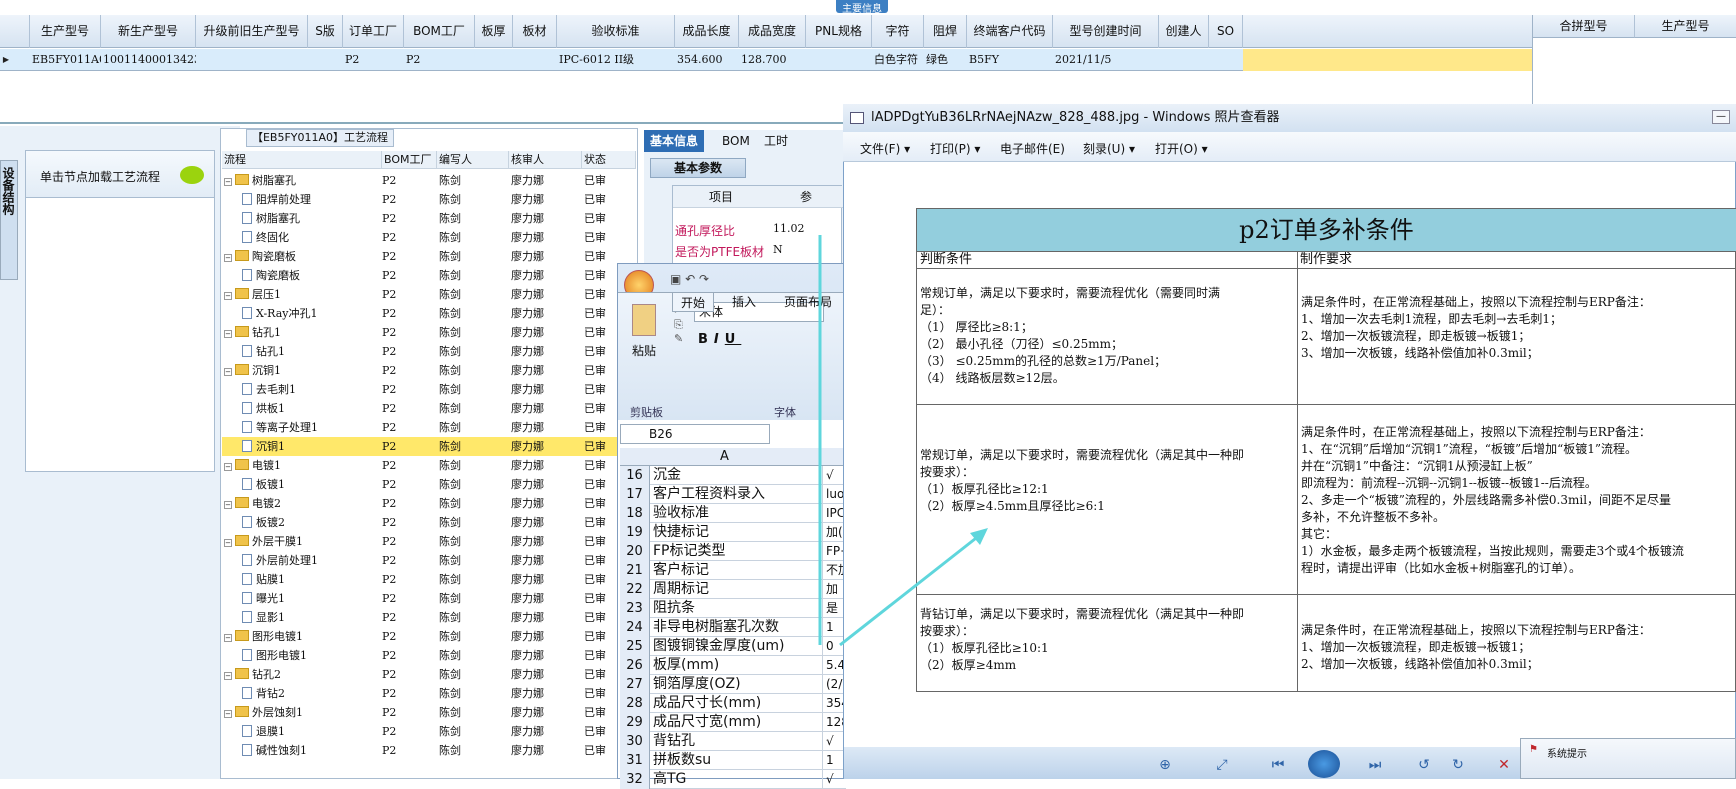 This screenshot has width=1736, height=789. What do you see at coordinates (635, 551) in the screenshot?
I see `row-number: 20` at bounding box center [635, 551].